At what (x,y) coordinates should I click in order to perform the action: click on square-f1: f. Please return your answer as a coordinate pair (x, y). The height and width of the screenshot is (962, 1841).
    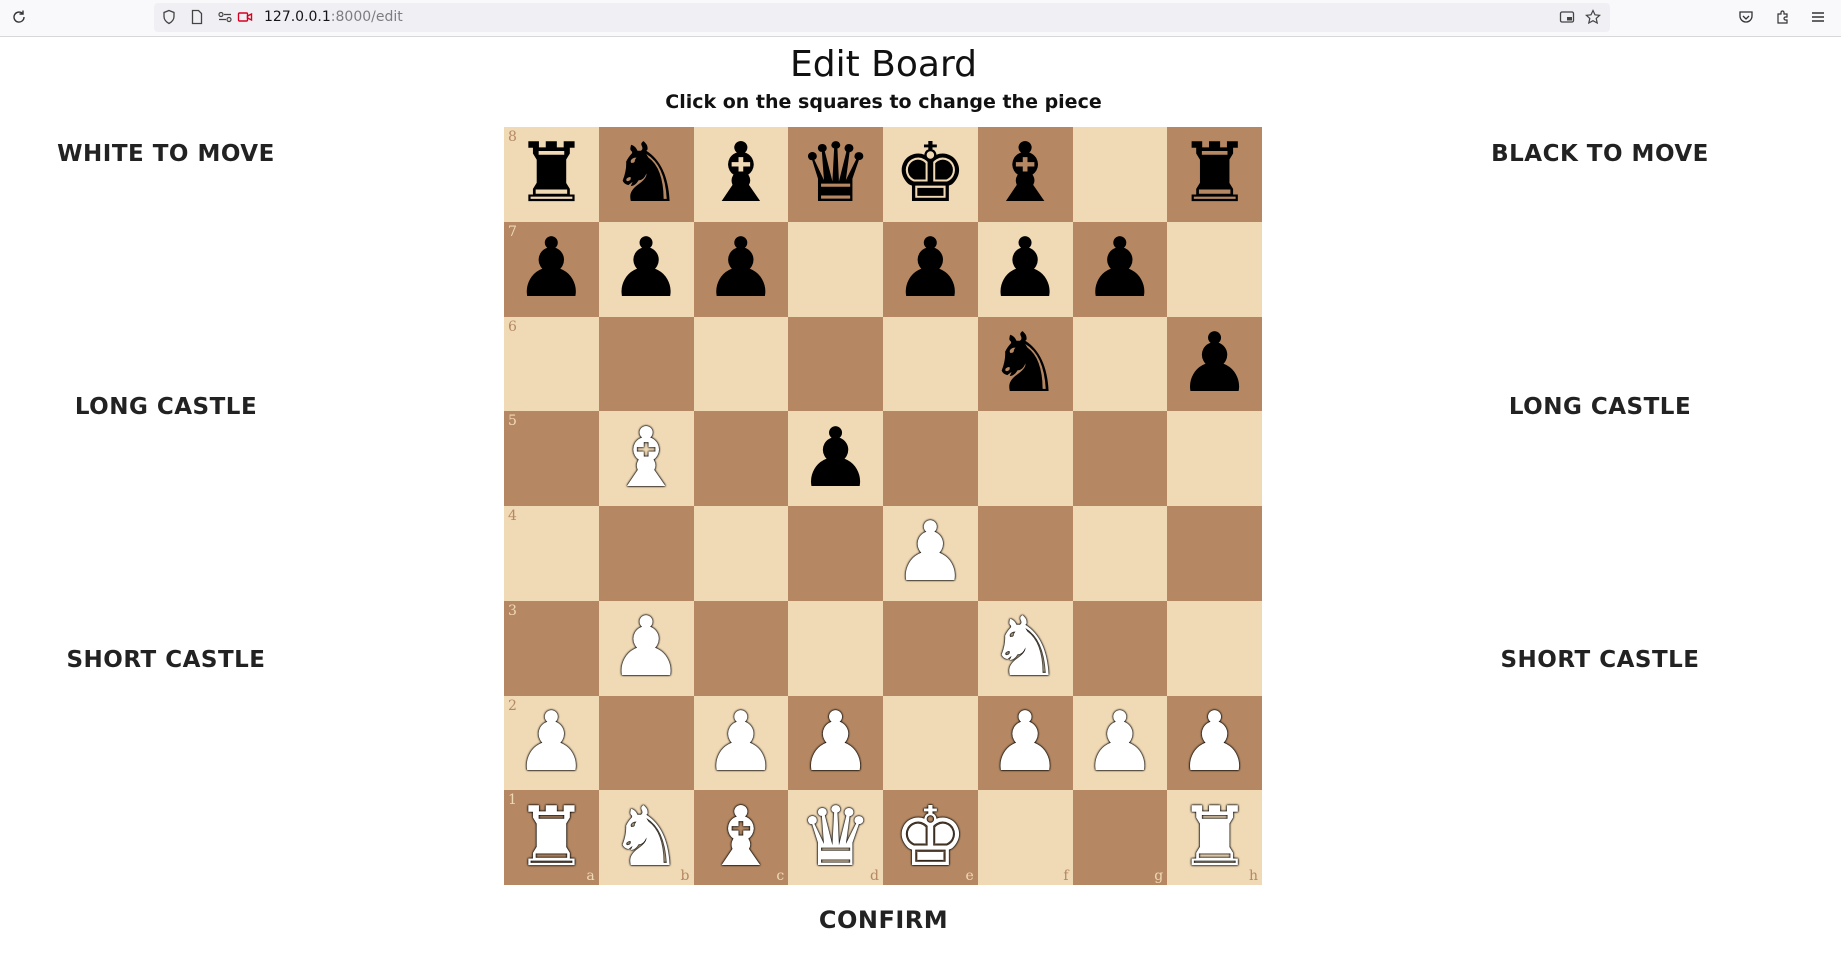
    Looking at the image, I should click on (1025, 837).